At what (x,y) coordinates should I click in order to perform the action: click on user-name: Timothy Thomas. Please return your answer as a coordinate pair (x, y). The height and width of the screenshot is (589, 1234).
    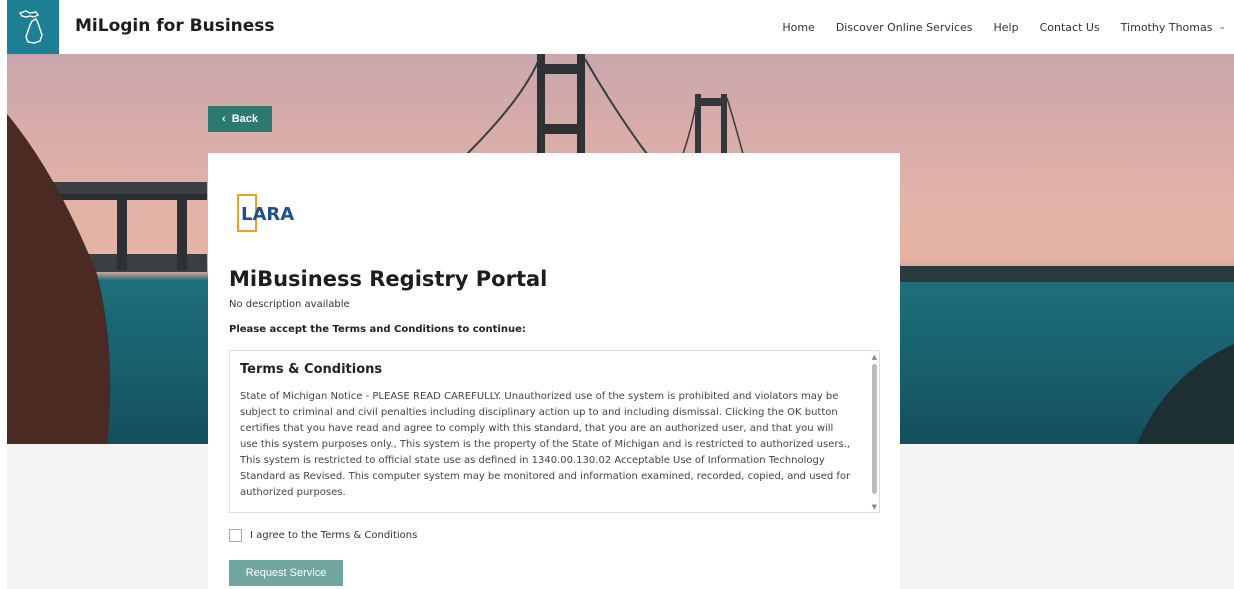
    Looking at the image, I should click on (1166, 27).